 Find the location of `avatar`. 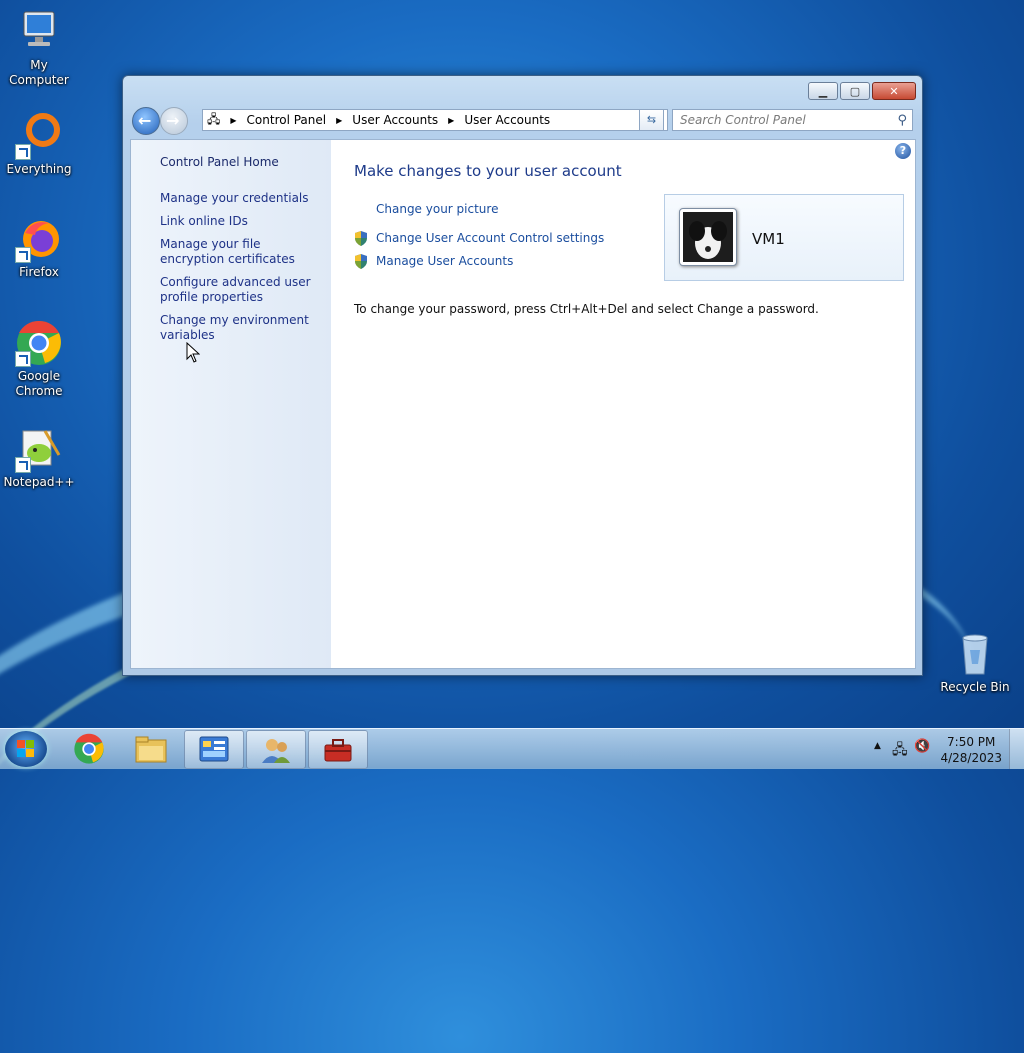

avatar is located at coordinates (708, 237).